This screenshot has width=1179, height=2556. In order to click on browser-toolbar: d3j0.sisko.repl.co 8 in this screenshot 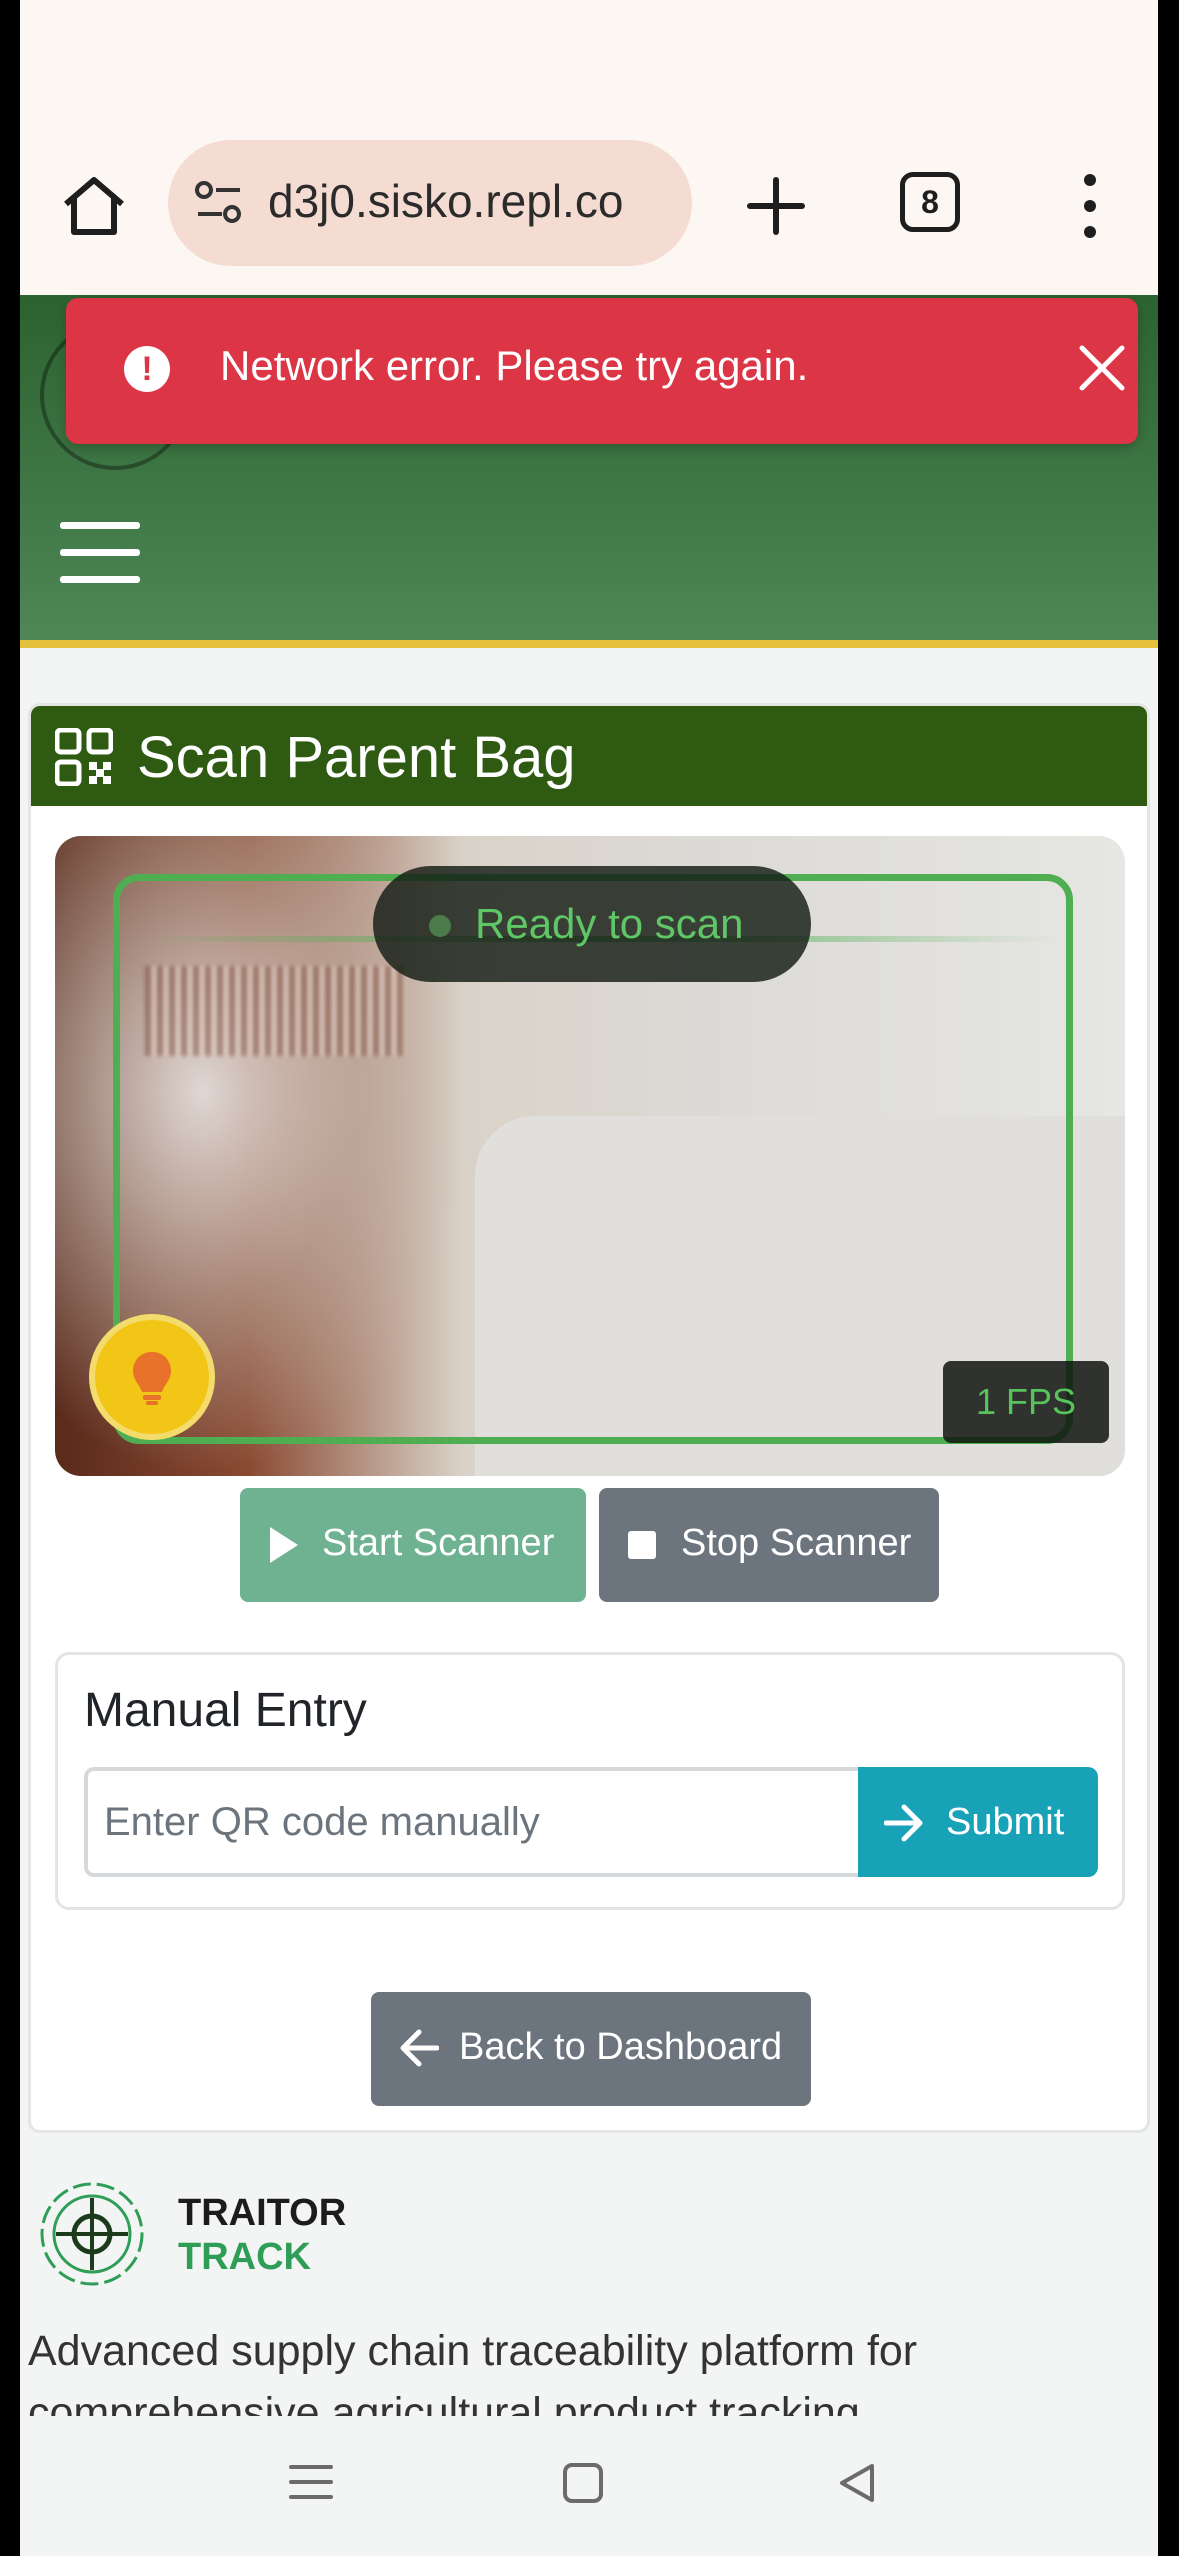, I will do `click(589, 212)`.